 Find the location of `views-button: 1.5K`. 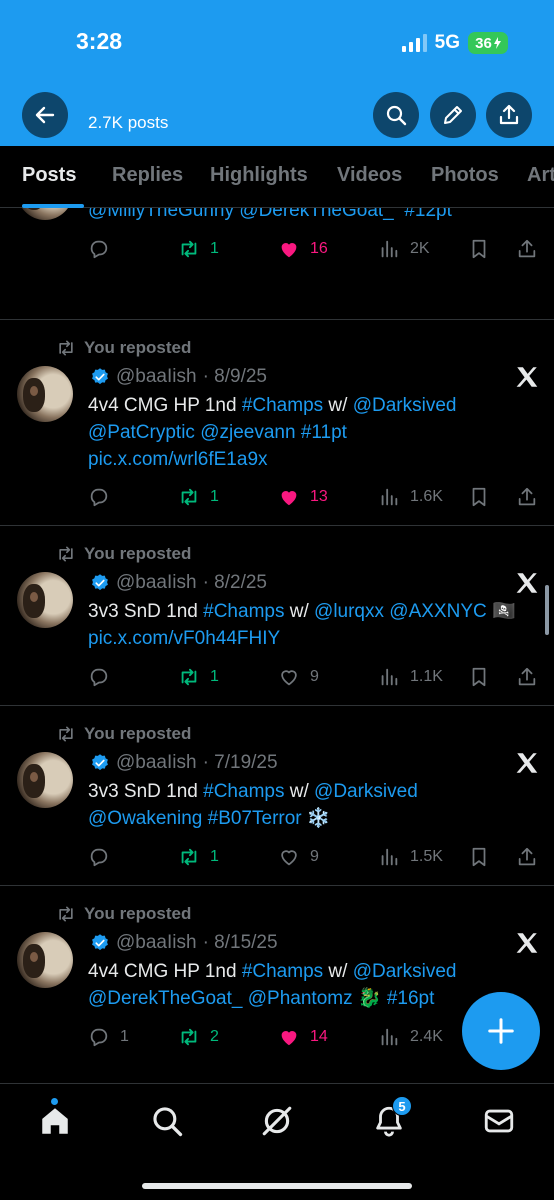

views-button: 1.5K is located at coordinates (410, 857).